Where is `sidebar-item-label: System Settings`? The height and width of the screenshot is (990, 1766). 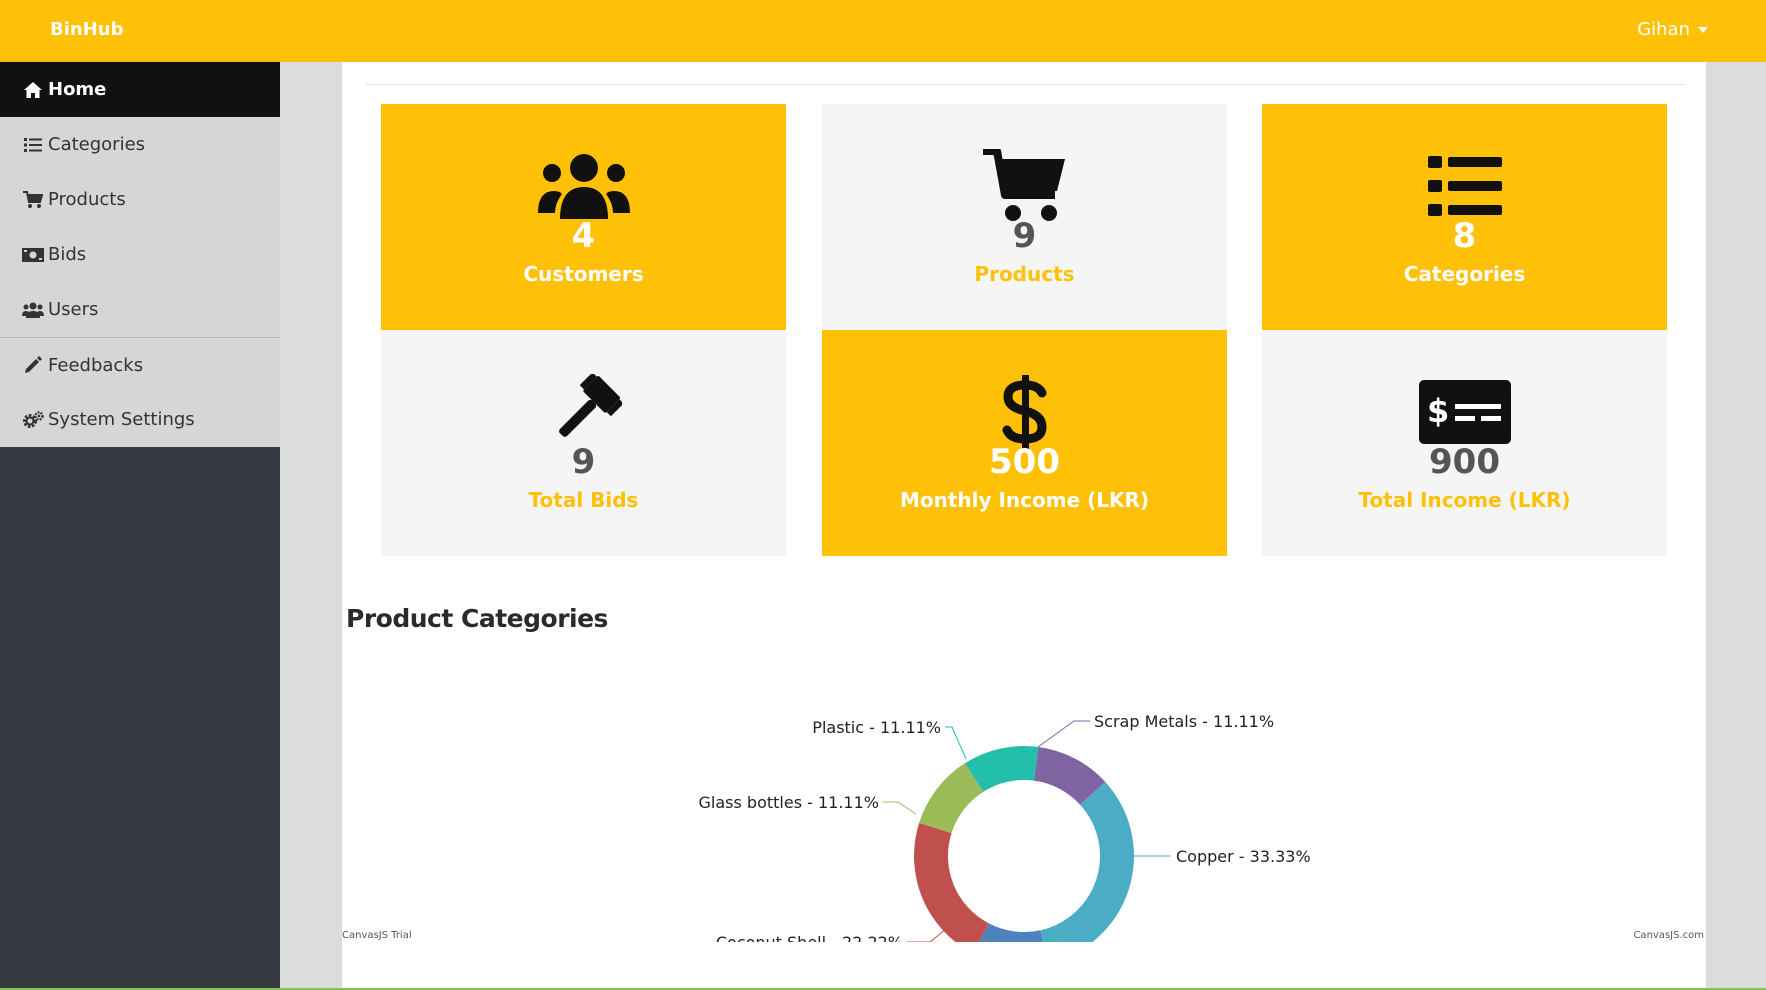 sidebar-item-label: System Settings is located at coordinates (121, 419).